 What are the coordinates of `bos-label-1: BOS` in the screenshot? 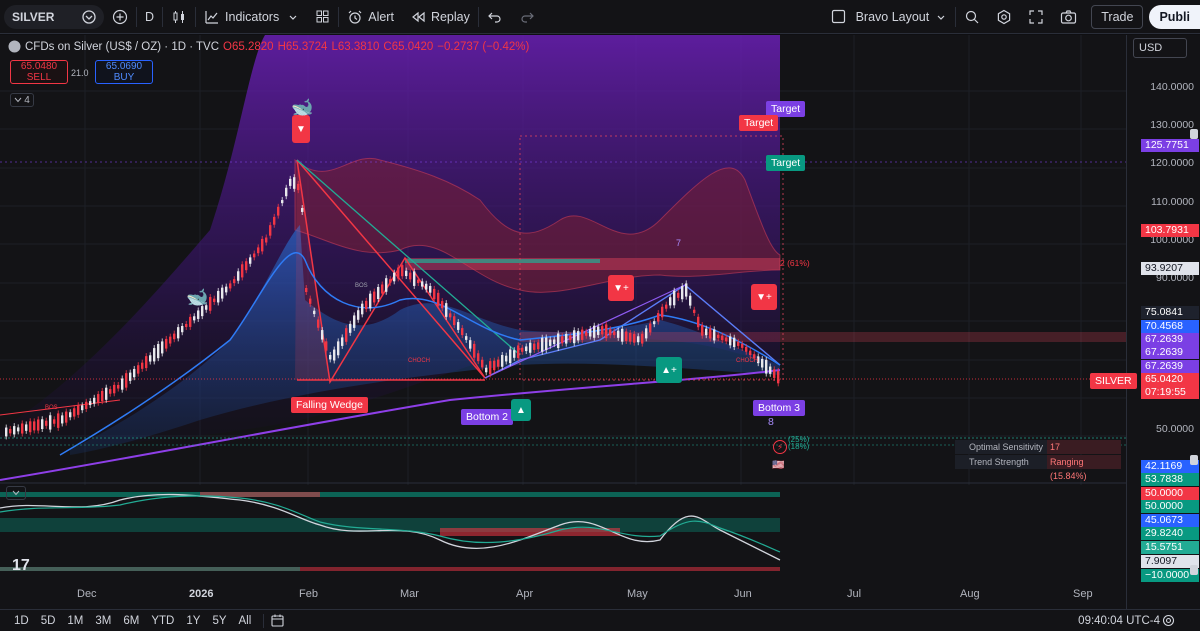 It's located at (51, 408).